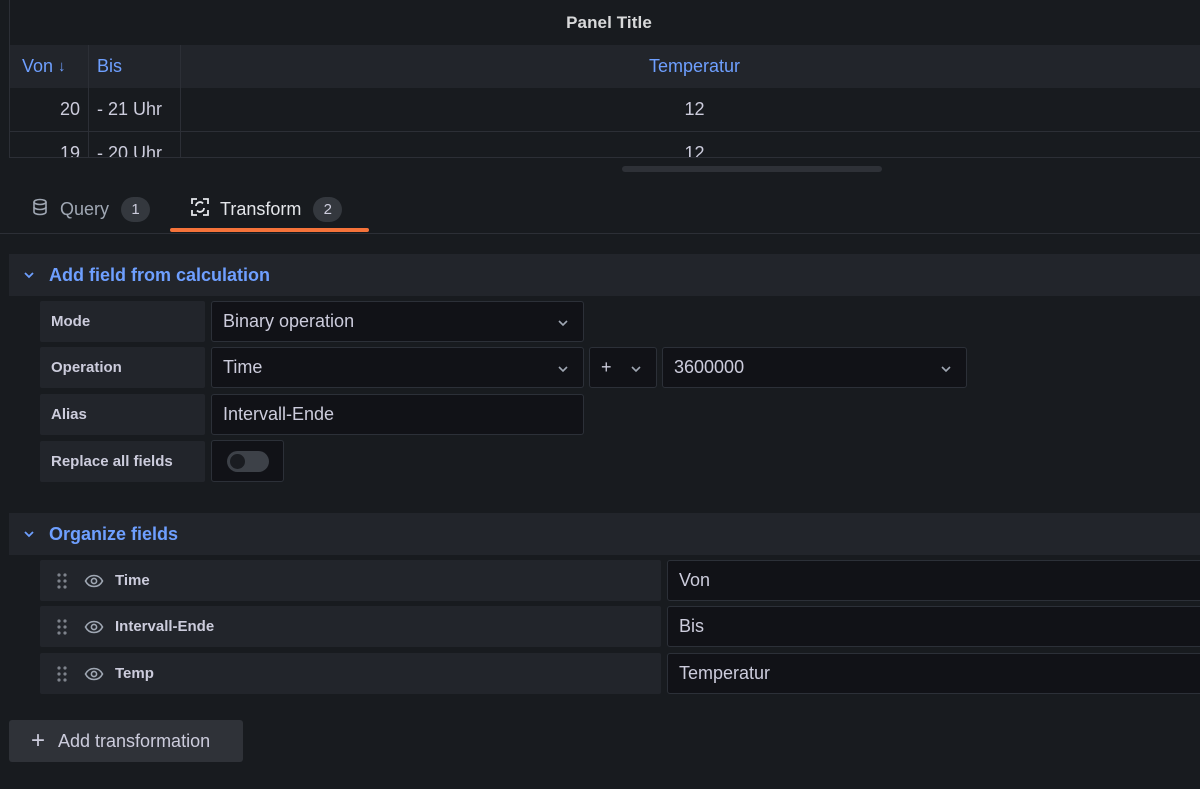 Image resolution: width=1200 pixels, height=789 pixels. Describe the element at coordinates (397, 367) in the screenshot. I see `operation-left-select: Time` at that location.